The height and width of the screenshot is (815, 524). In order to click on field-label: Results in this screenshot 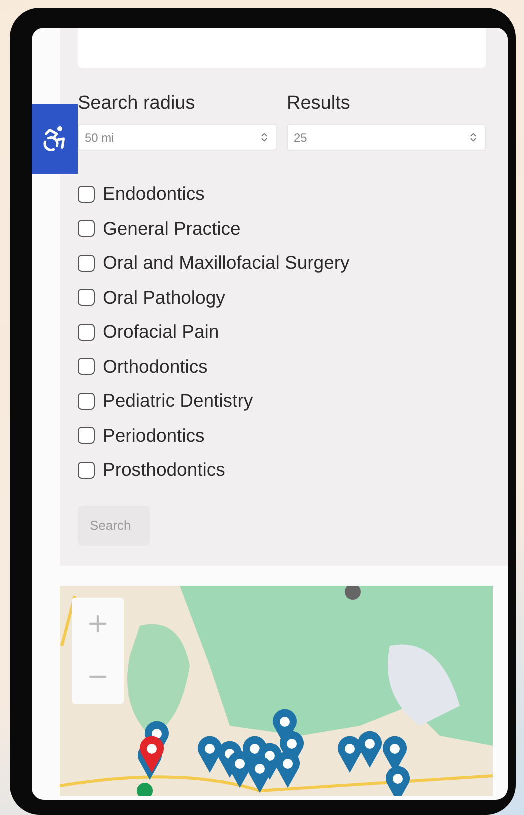, I will do `click(318, 104)`.